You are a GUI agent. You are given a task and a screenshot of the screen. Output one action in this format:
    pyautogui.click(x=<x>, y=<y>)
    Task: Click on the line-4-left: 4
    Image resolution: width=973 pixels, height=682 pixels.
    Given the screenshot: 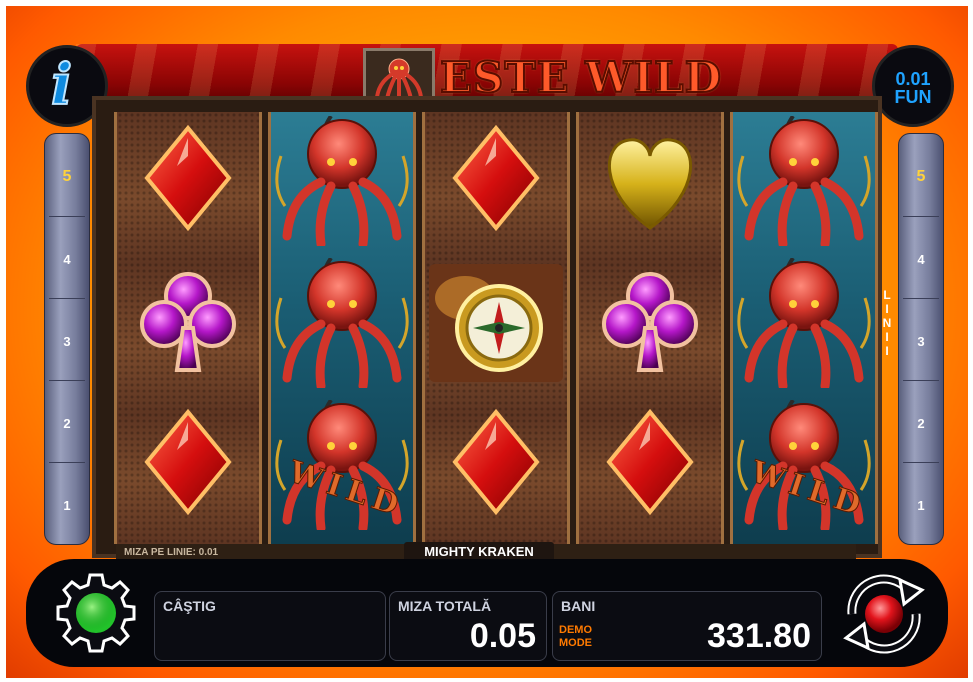 What is the action you would take?
    pyautogui.click(x=67, y=259)
    